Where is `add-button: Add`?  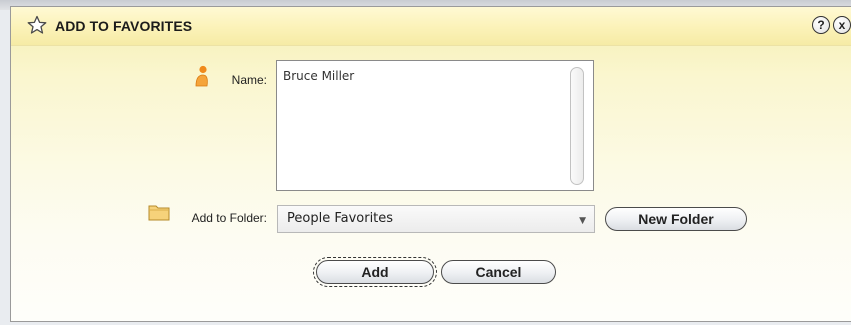 add-button: Add is located at coordinates (375, 272).